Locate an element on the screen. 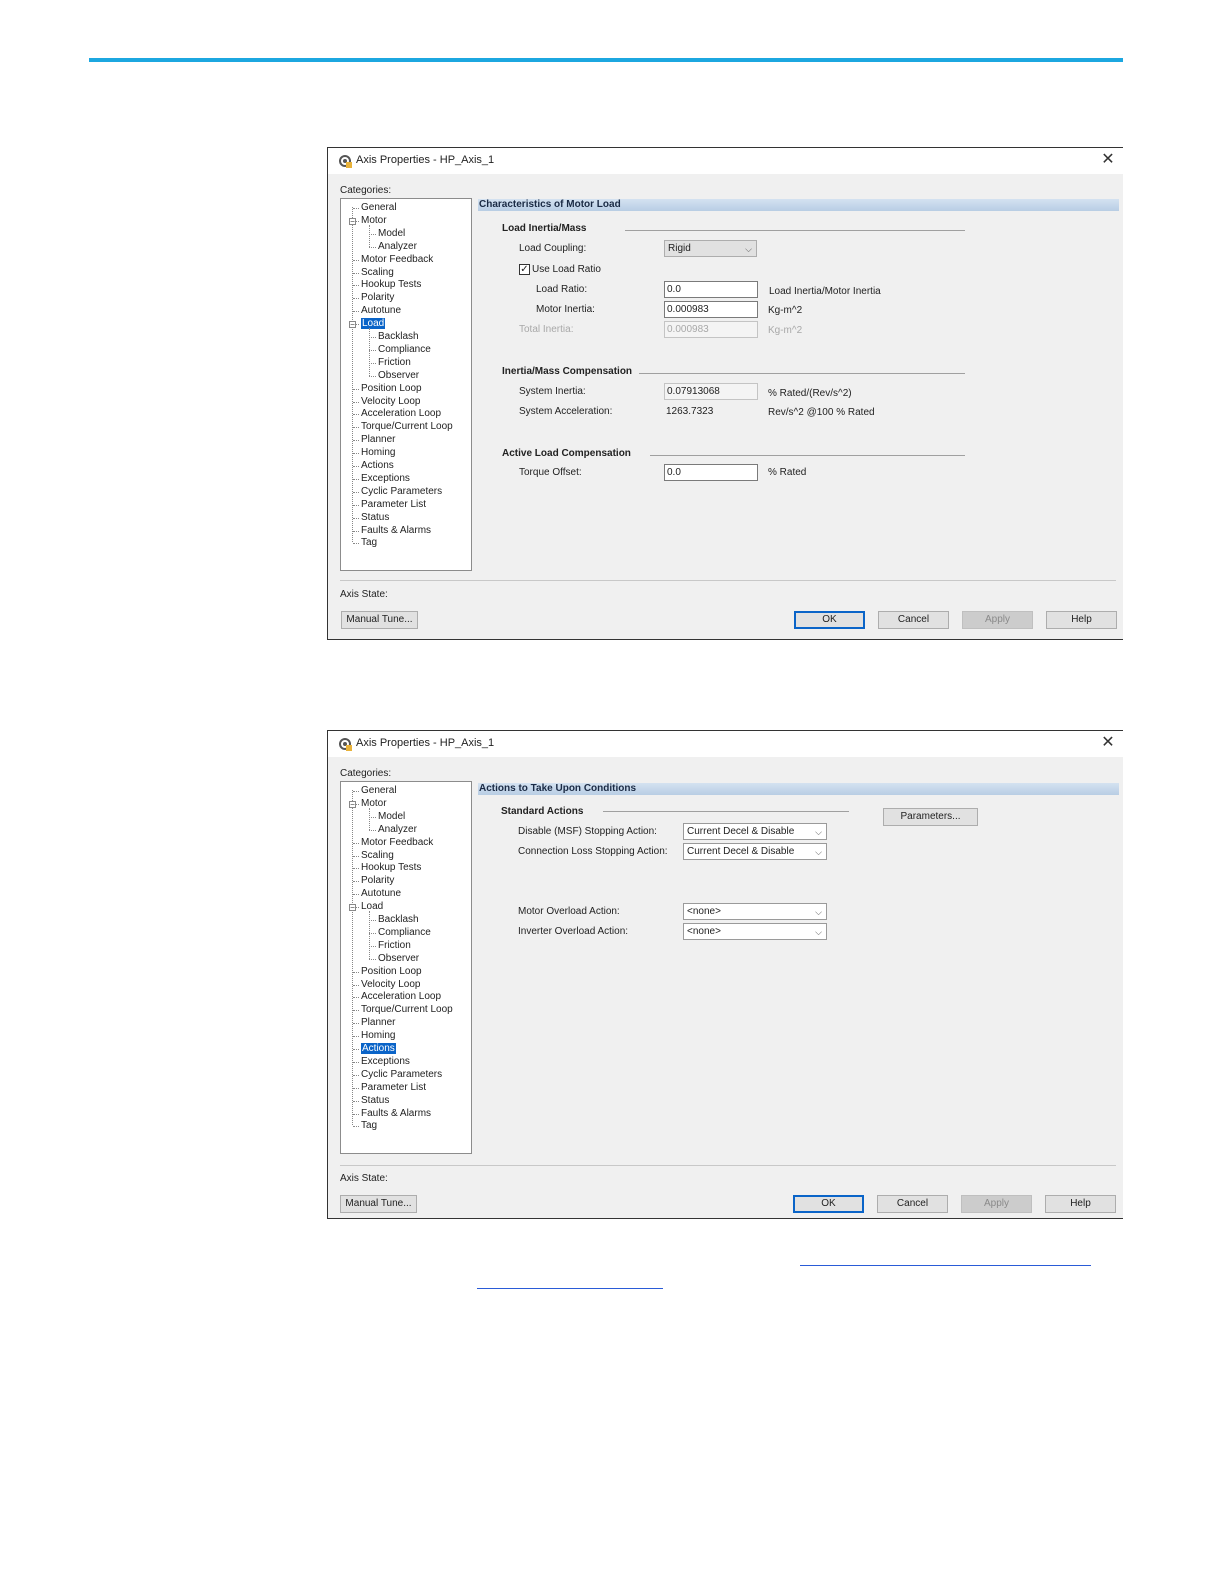  load-ratio-input: 0.0 is located at coordinates (711, 289).